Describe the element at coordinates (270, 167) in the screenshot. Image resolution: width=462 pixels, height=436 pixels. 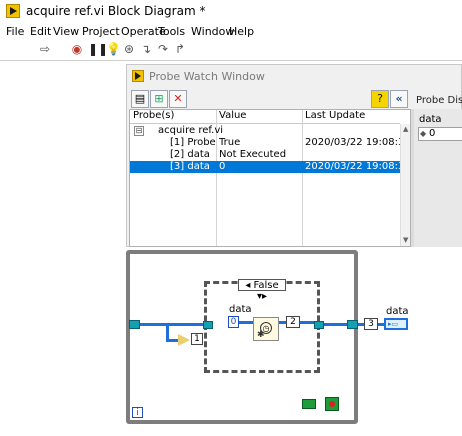
I see `table-row-selected: [3] data 0 2020/03/22 19:08:39` at that location.